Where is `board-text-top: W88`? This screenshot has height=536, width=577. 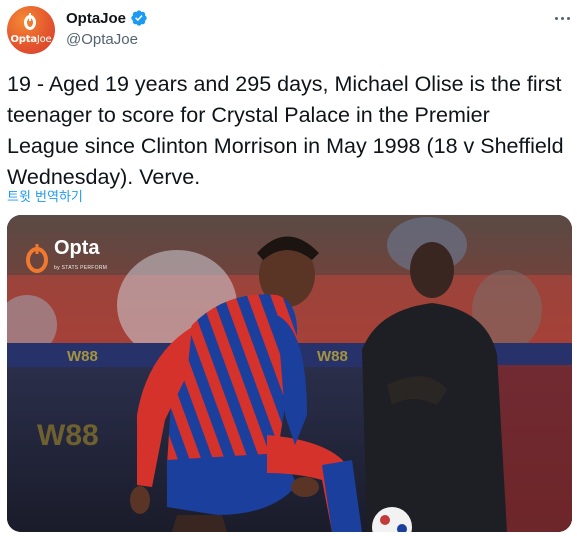 board-text-top: W88 is located at coordinates (82, 356).